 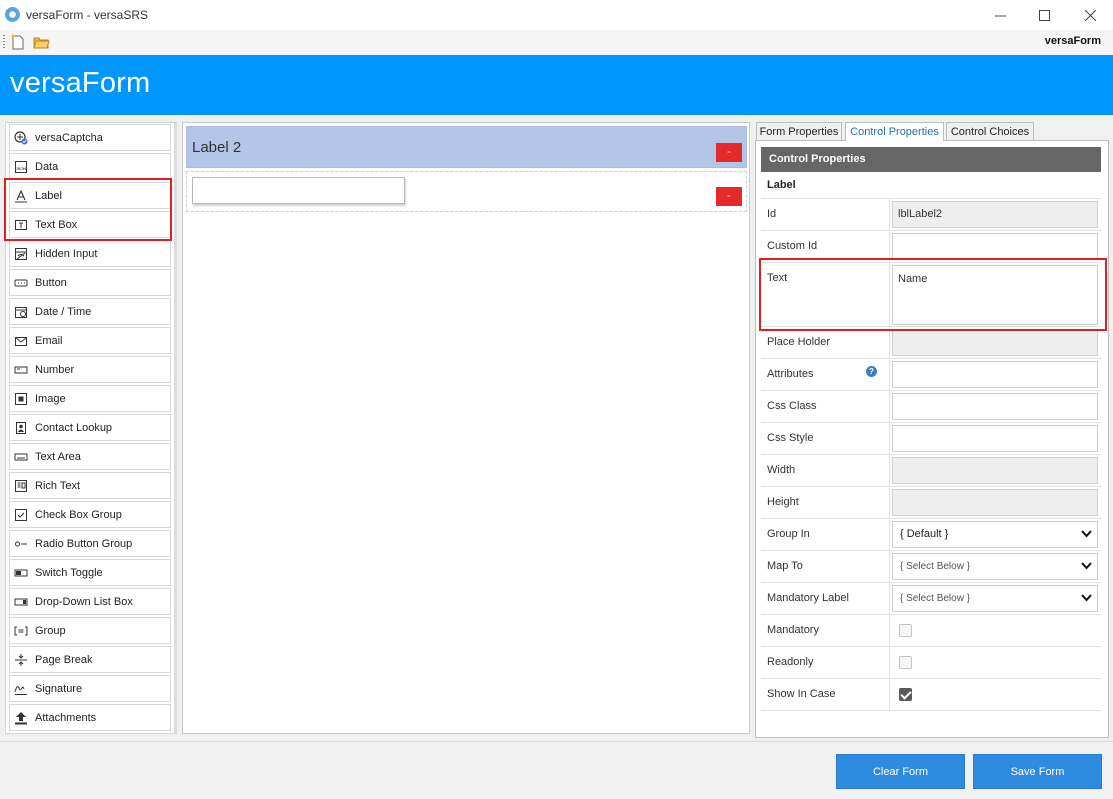 I want to click on prop-label: Id, so click(x=772, y=214).